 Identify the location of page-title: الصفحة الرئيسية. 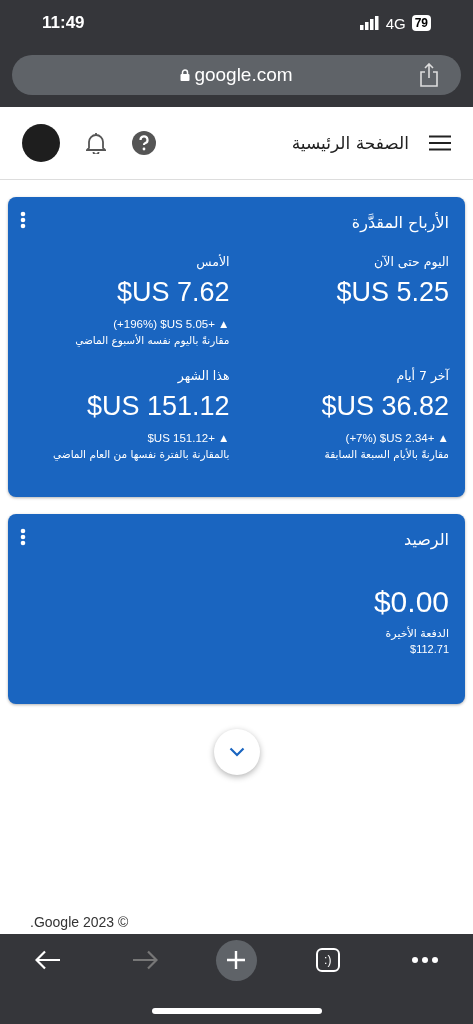
(349, 143).